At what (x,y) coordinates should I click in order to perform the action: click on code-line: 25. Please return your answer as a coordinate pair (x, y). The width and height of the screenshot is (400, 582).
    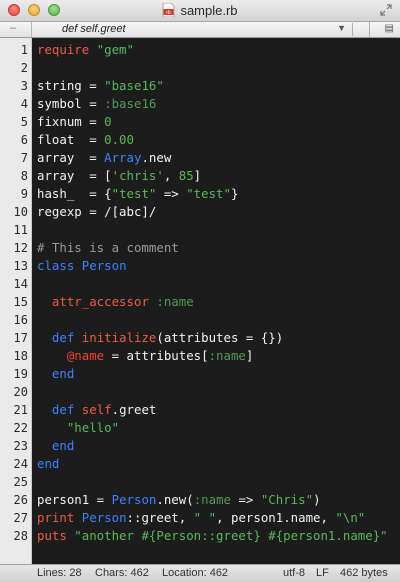
    Looking at the image, I should click on (200, 482).